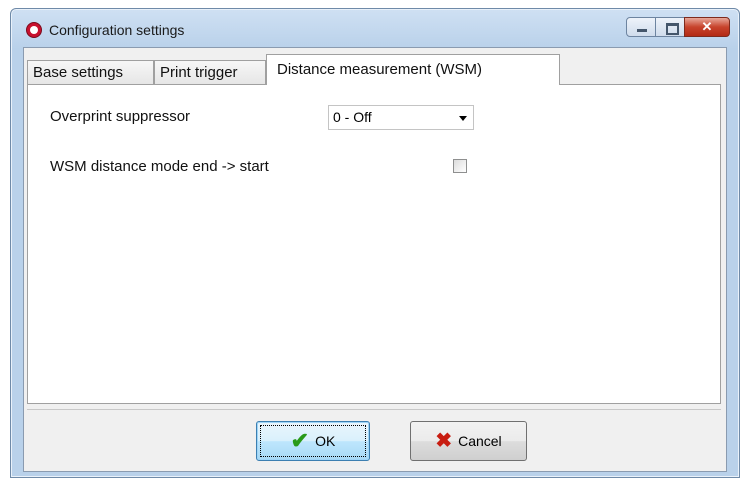 This screenshot has width=749, height=486. Describe the element at coordinates (463, 118) in the screenshot. I see `chevron-down-icon` at that location.